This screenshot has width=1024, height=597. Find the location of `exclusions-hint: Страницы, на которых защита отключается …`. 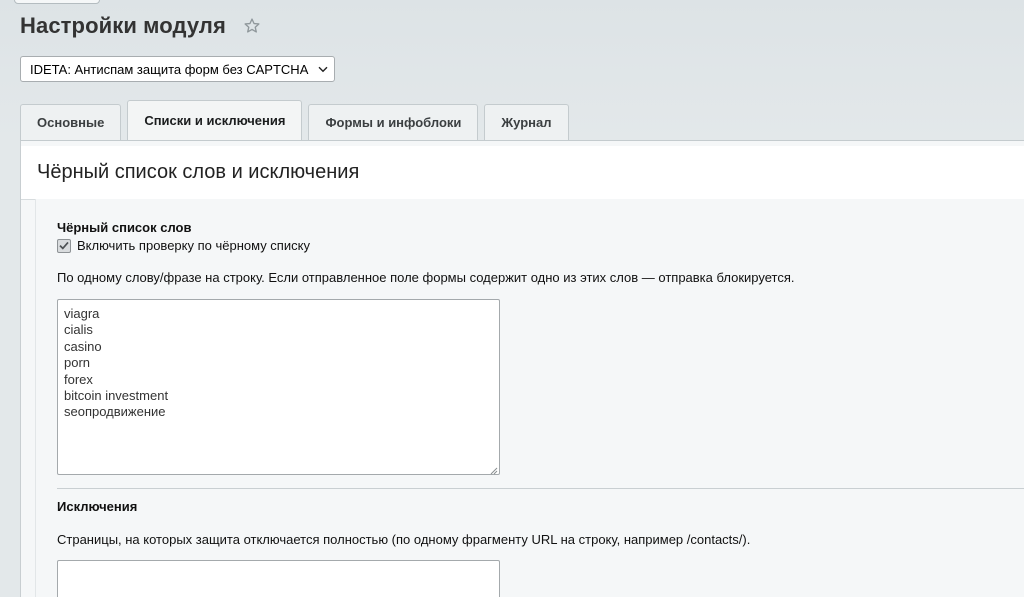

exclusions-hint: Страницы, на которых защита отключается … is located at coordinates (404, 539).